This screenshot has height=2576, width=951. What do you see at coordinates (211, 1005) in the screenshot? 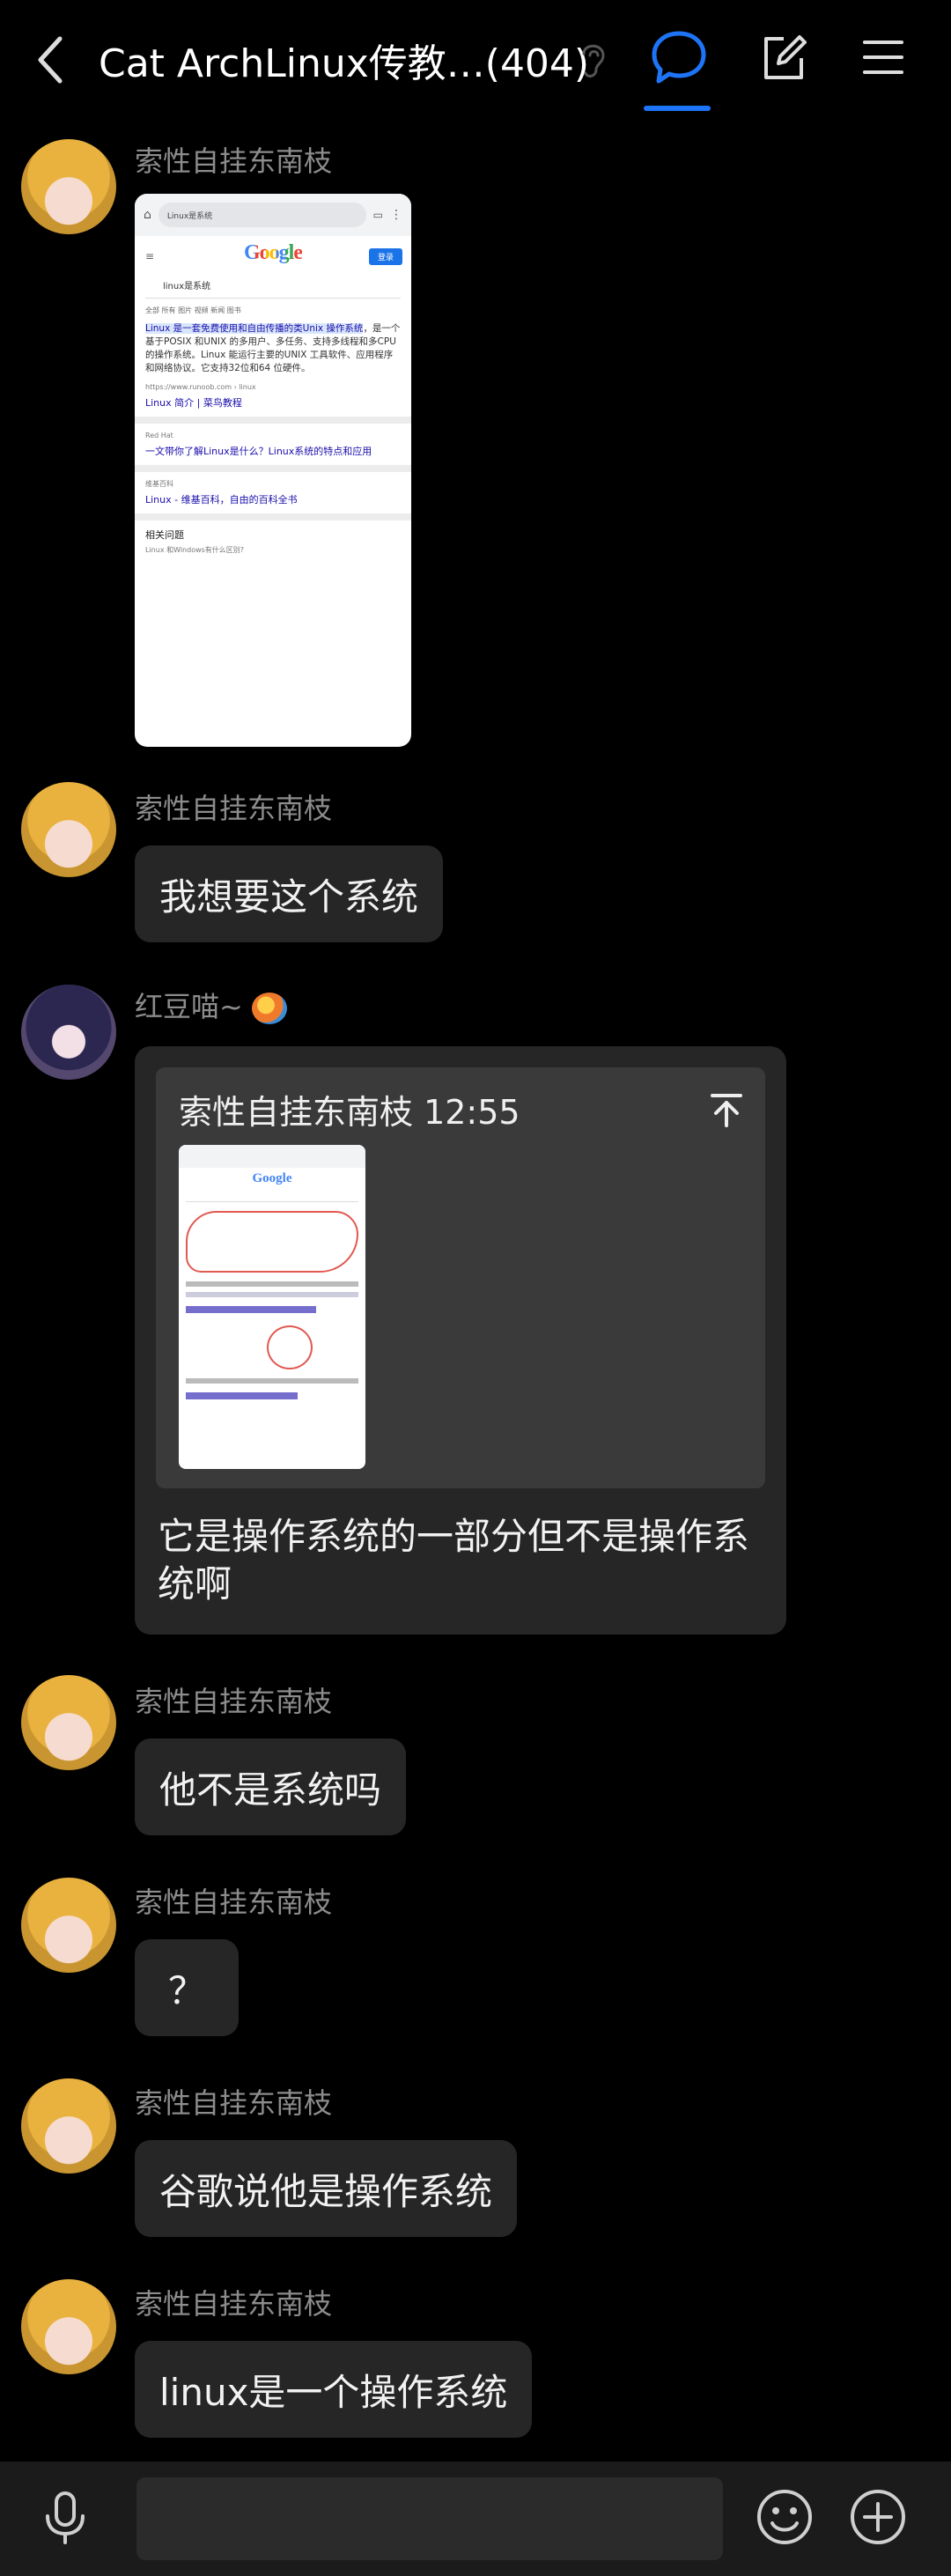
I see `sender-name: 红豆喵~` at bounding box center [211, 1005].